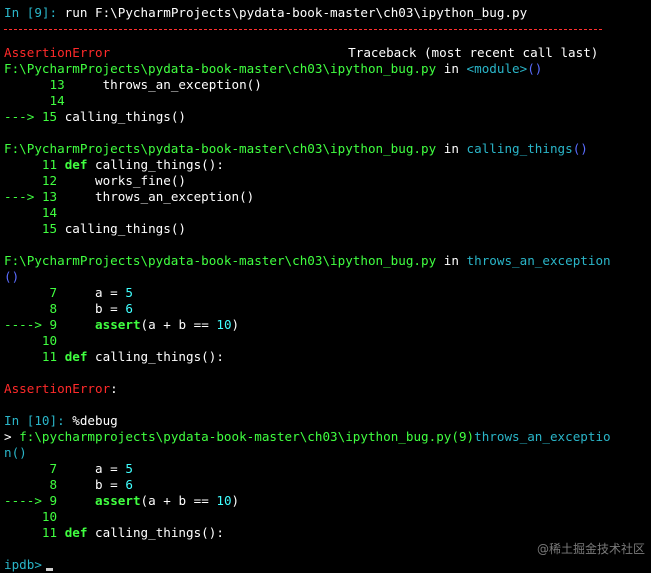  Describe the element at coordinates (327, 197) in the screenshot. I see `frame2-code-line-current: ---> 13 throws_an_exception()` at that location.